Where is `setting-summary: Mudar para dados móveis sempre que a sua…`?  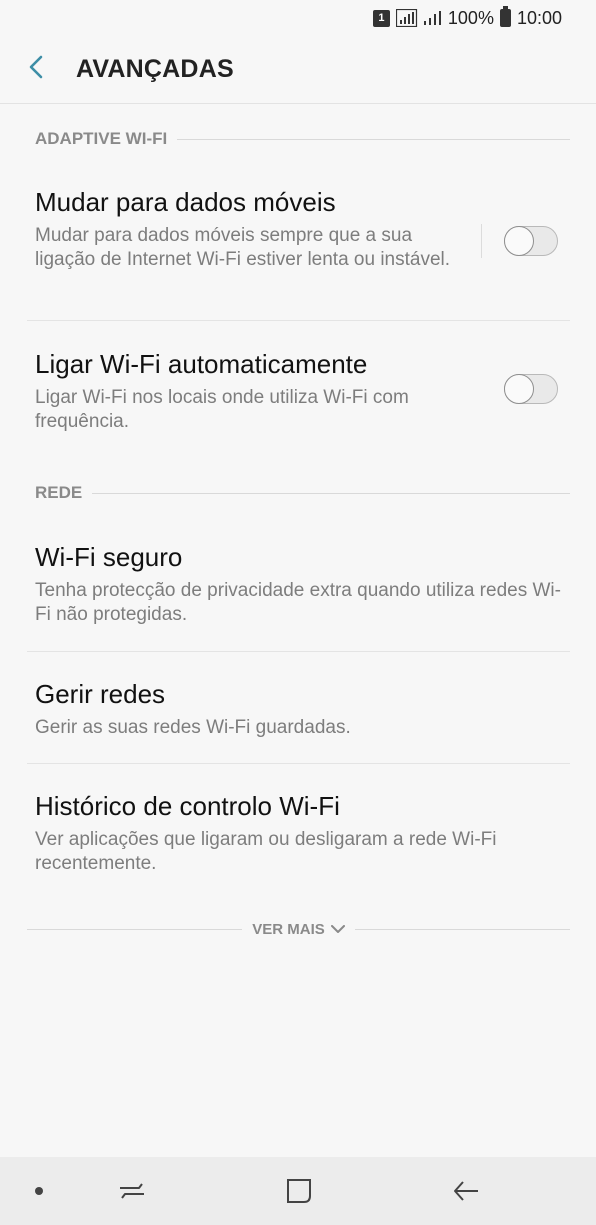
setting-summary: Mudar para dados móveis sempre que a sua… is located at coordinates (243, 247).